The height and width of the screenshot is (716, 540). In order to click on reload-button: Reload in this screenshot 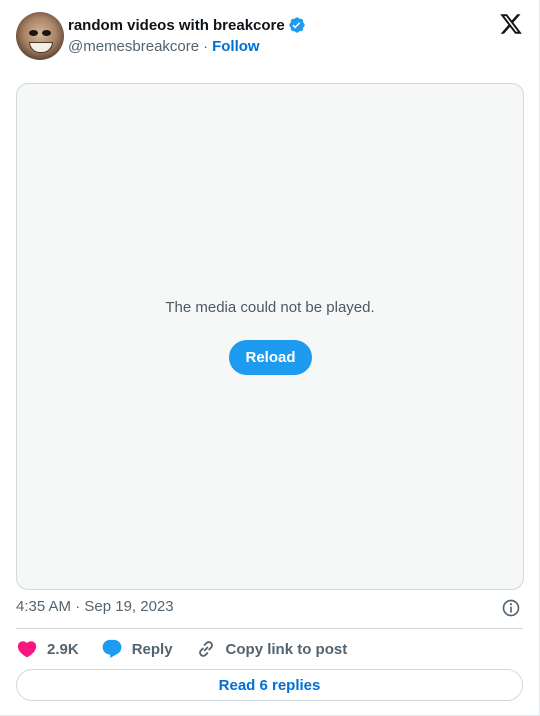, I will do `click(270, 357)`.